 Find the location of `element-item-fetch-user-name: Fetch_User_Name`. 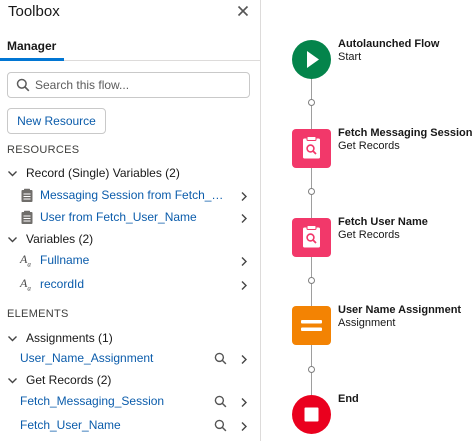

element-item-fetch-user-name: Fetch_User_Name is located at coordinates (130, 426).